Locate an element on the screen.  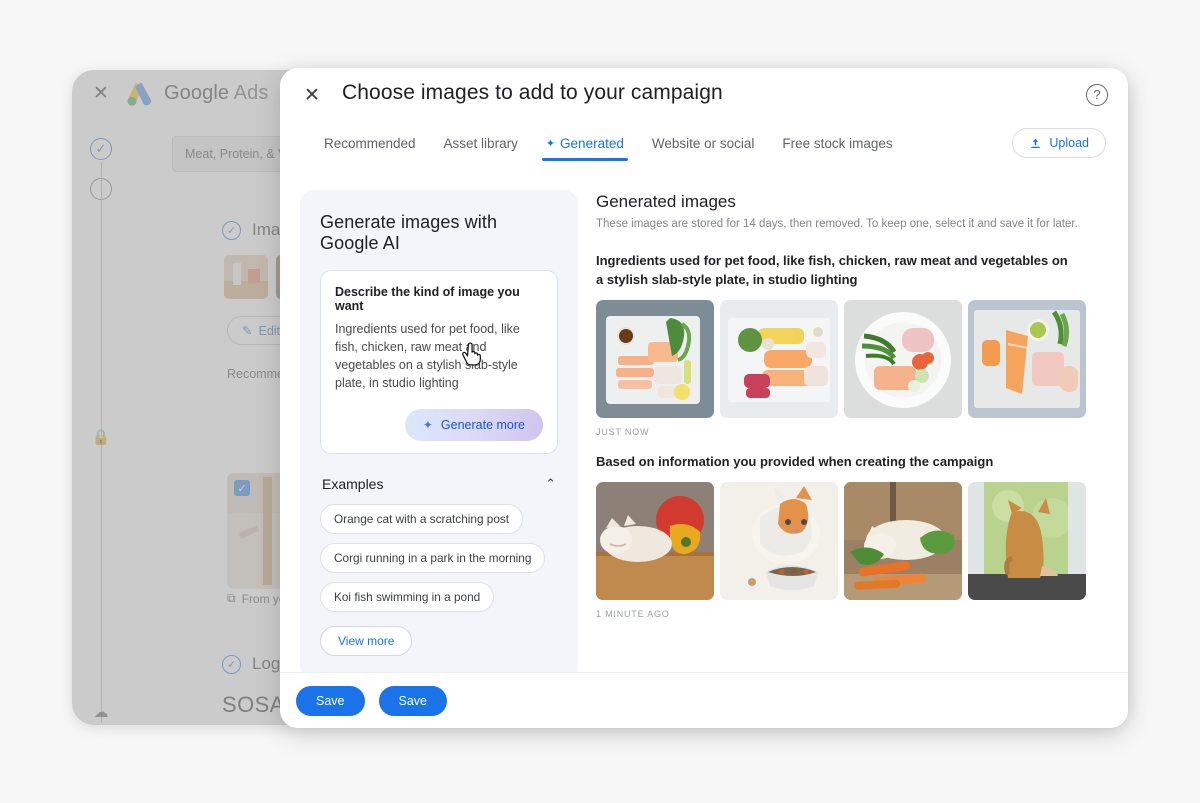
tab-generated: ✦ Generated is located at coordinates (585, 148).